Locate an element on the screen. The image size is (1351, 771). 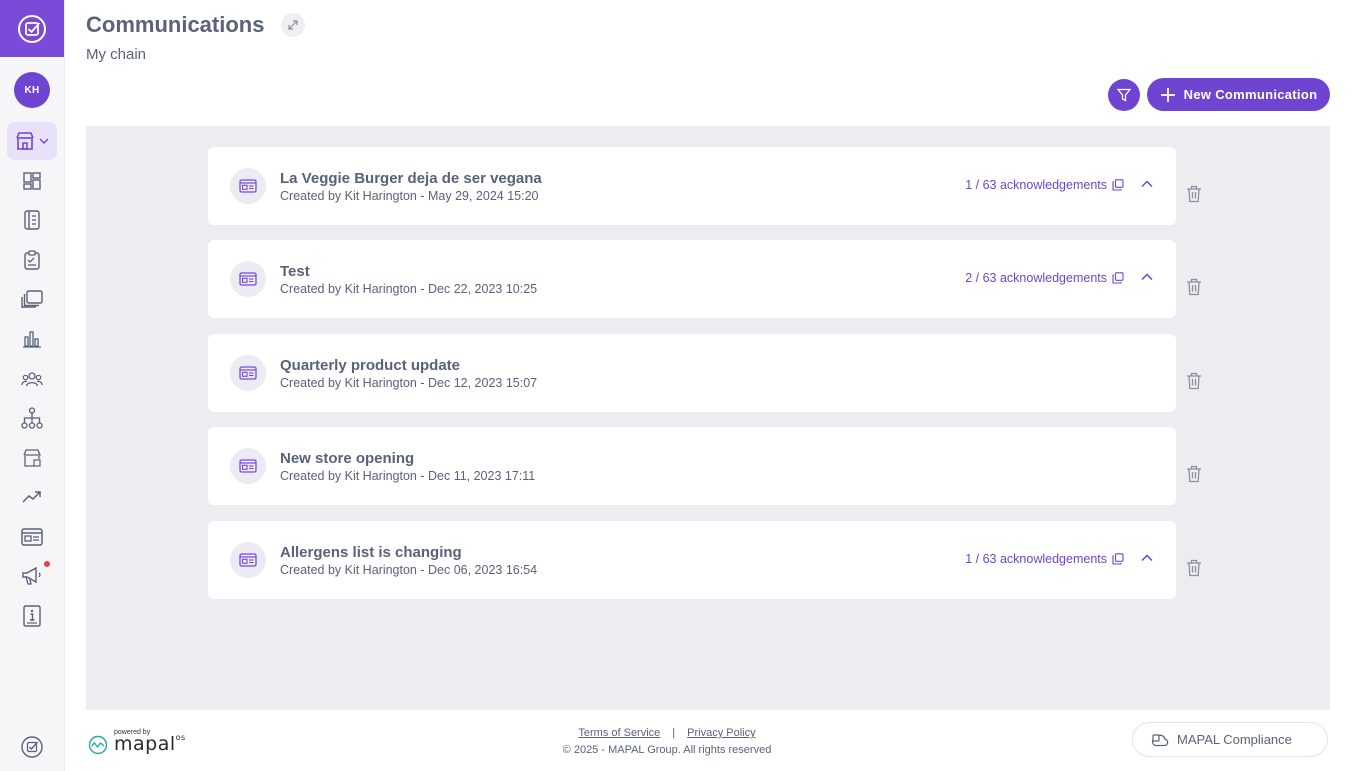
plus-icon is located at coordinates (1167, 94).